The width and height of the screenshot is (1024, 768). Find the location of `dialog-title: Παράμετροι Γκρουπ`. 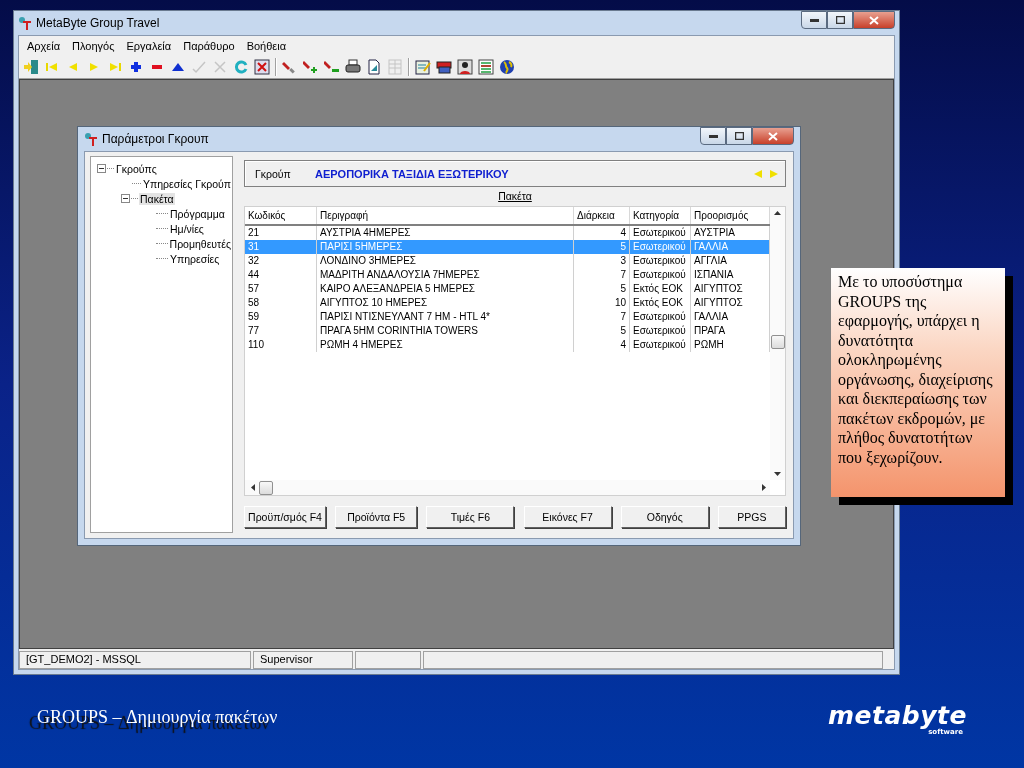

dialog-title: Παράμετροι Γκρουπ is located at coordinates (155, 139).